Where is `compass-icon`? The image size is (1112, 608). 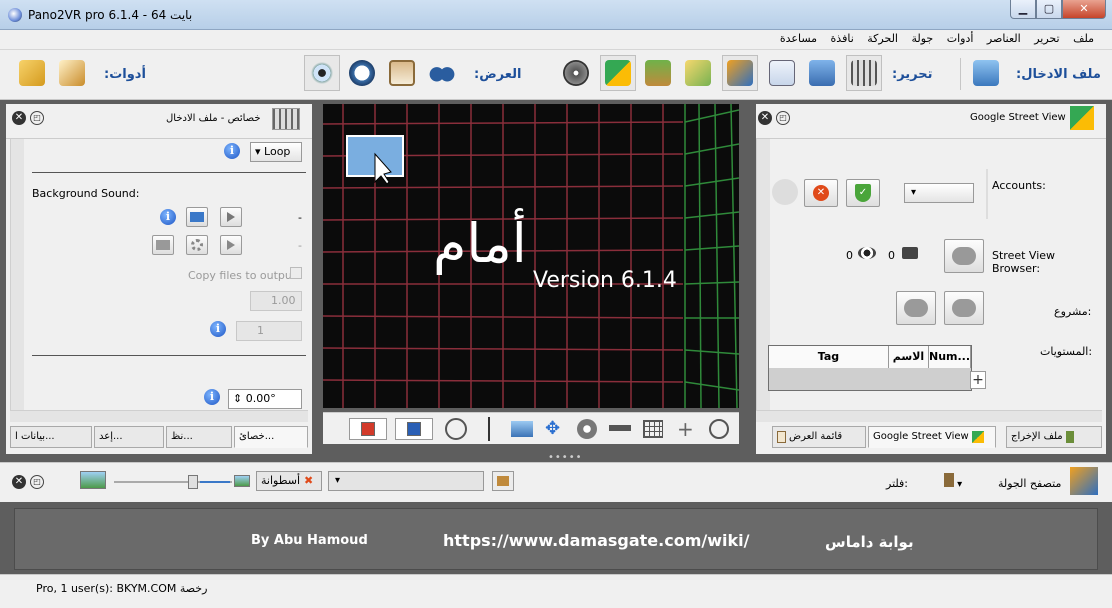 compass-icon is located at coordinates (719, 429).